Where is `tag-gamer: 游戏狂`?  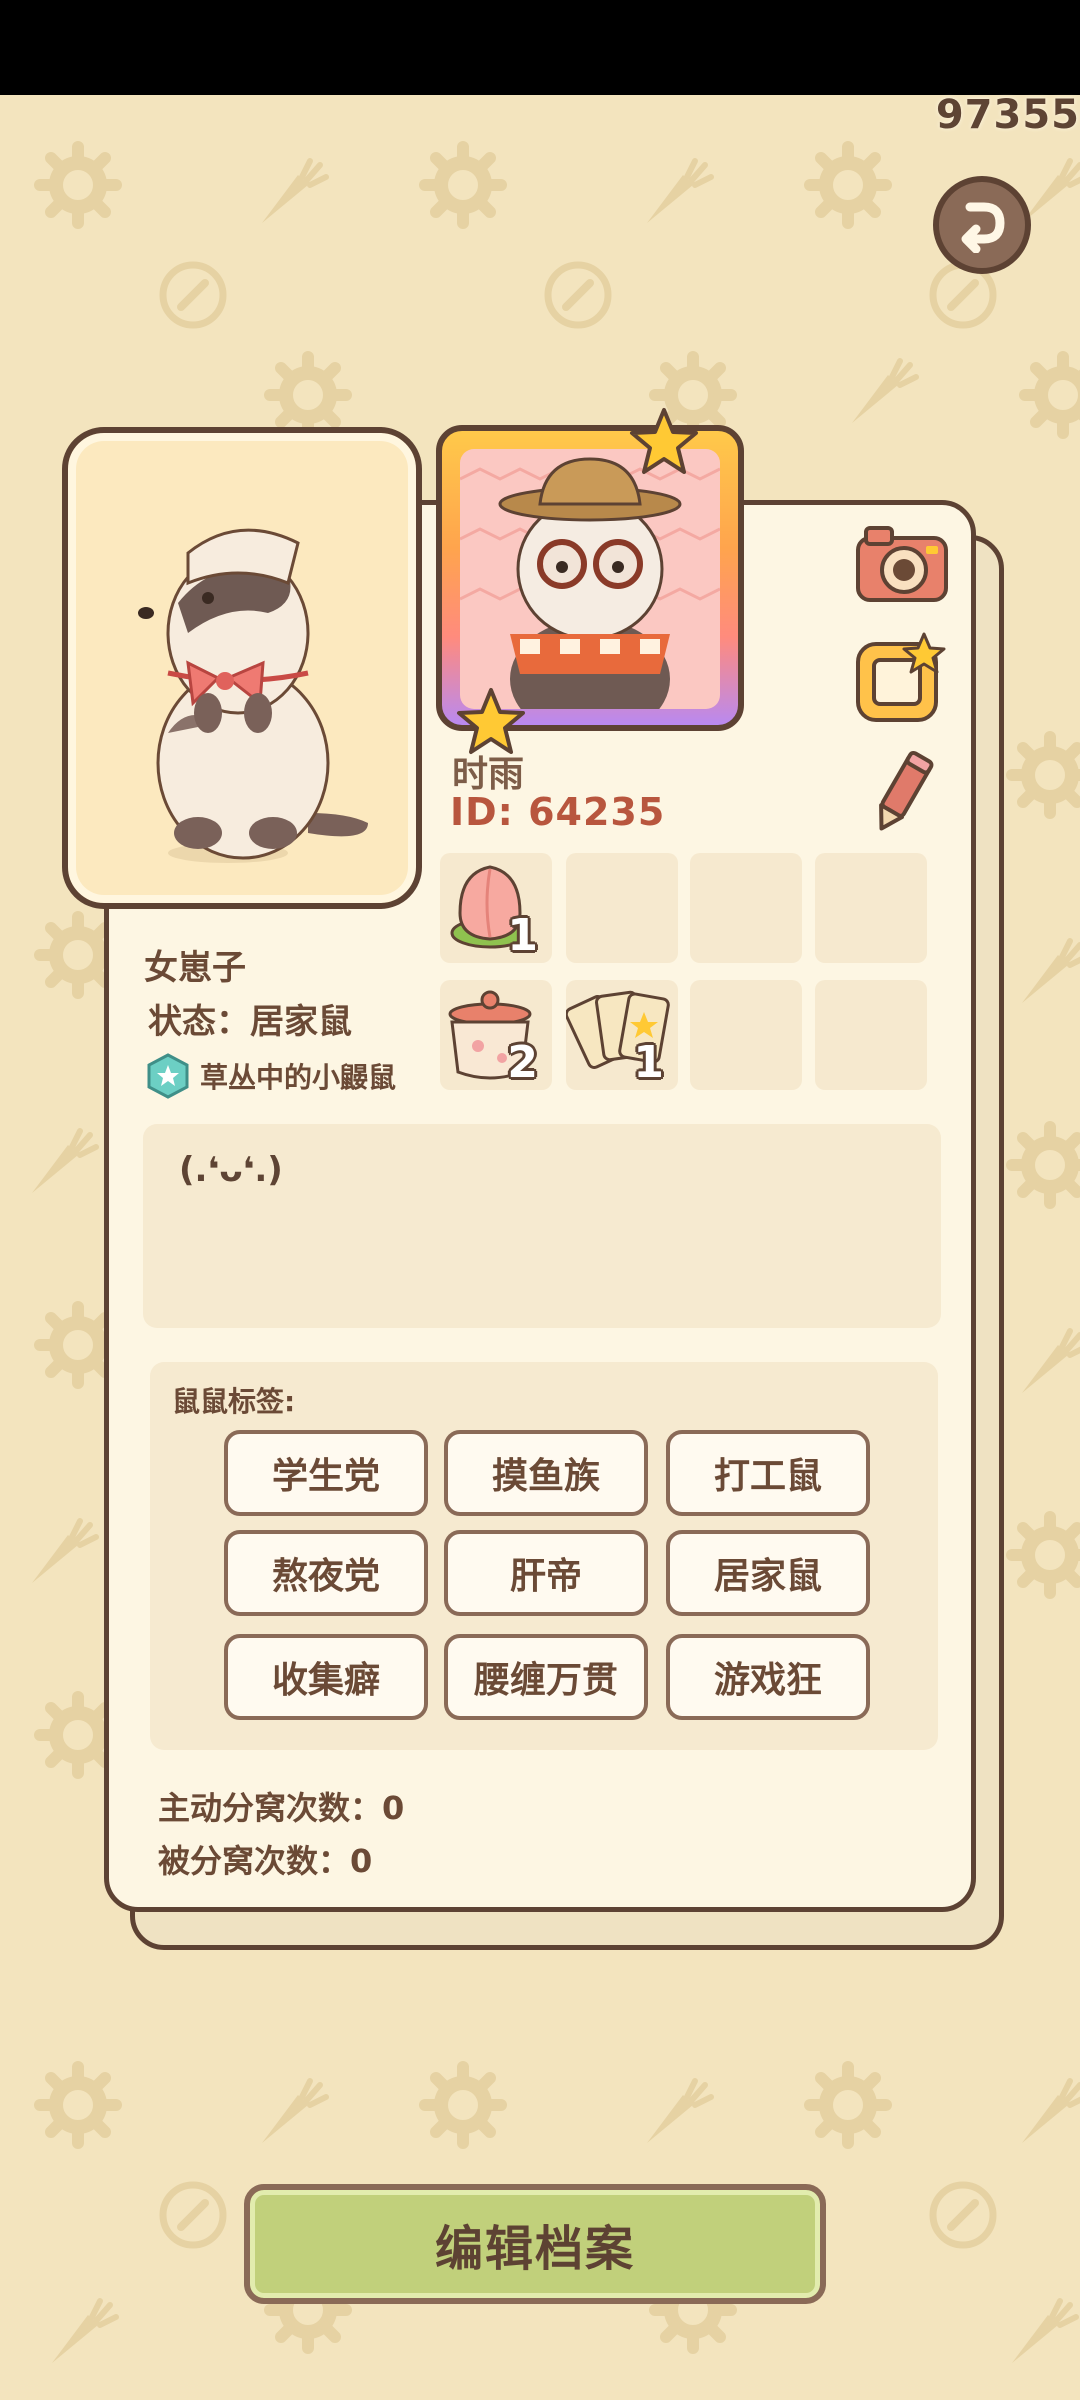 tag-gamer: 游戏狂 is located at coordinates (768, 1677).